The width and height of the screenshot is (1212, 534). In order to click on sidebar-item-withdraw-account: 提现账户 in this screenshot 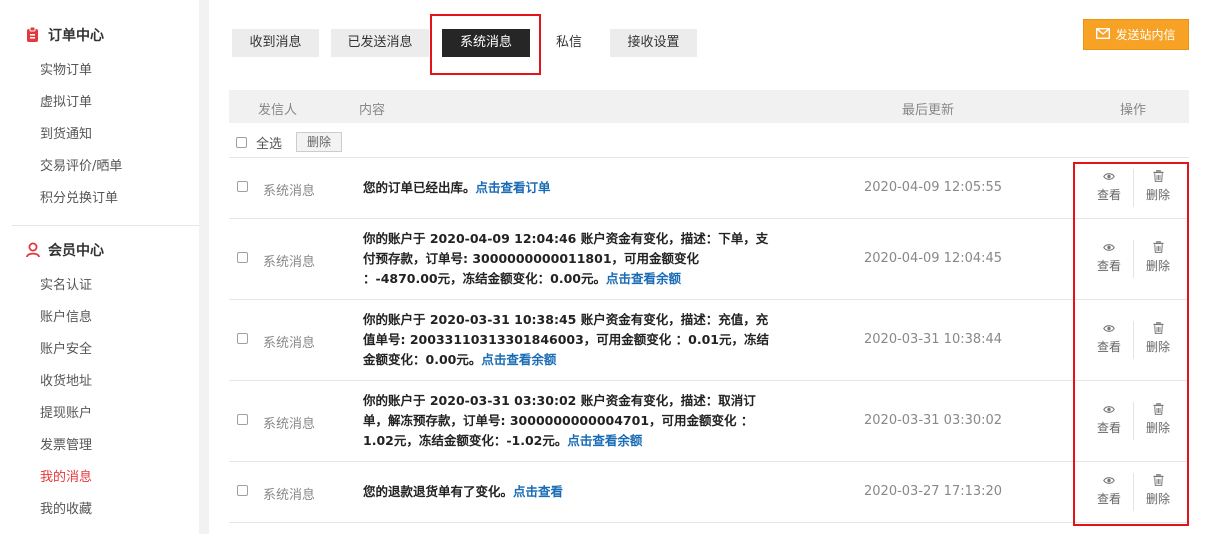, I will do `click(66, 414)`.